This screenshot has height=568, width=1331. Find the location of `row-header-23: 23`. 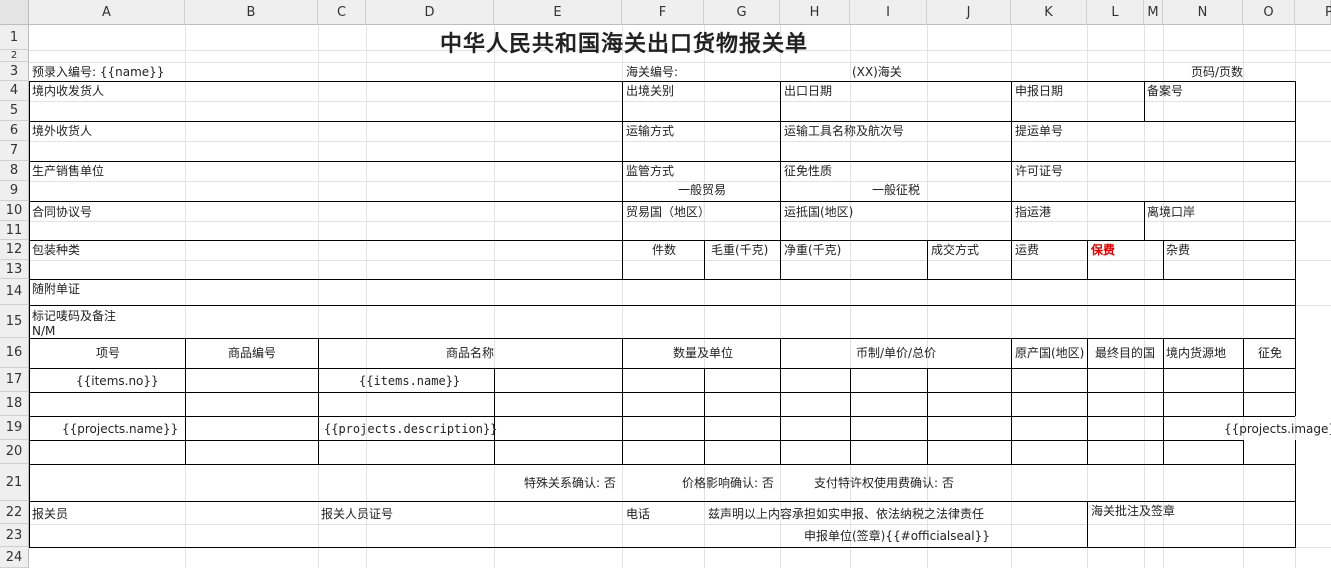

row-header-23: 23 is located at coordinates (14, 535).